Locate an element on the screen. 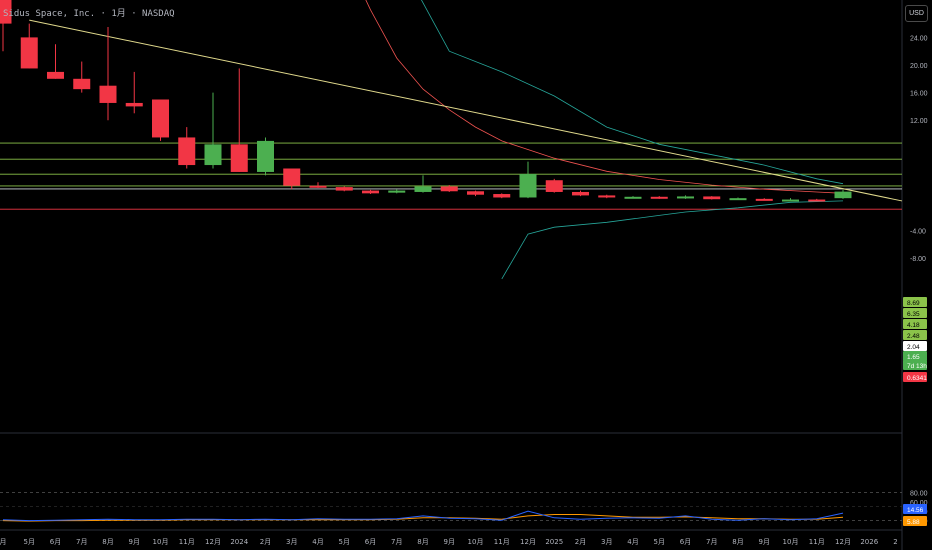  price-label-text: 8.69 is located at coordinates (913, 303).